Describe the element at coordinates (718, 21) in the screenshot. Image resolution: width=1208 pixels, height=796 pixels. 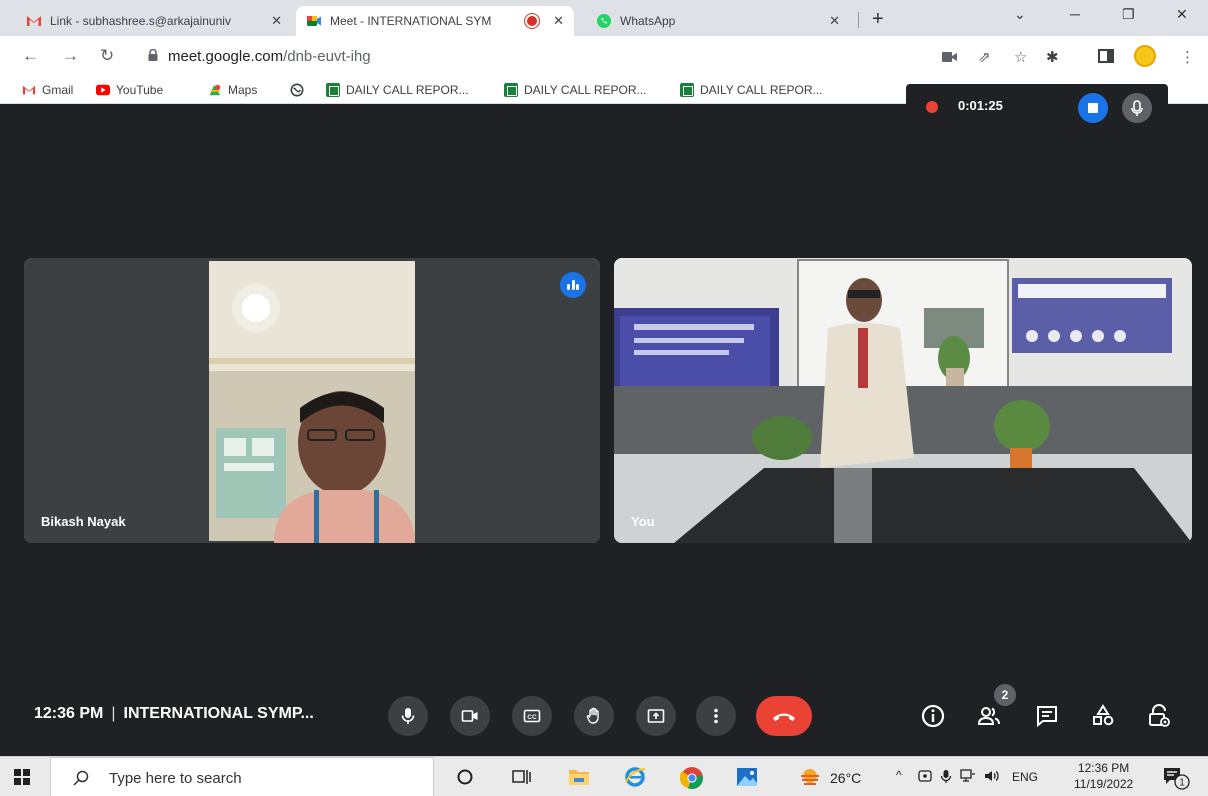
I see `tab-whatsapp: WhatsApp ✕` at that location.